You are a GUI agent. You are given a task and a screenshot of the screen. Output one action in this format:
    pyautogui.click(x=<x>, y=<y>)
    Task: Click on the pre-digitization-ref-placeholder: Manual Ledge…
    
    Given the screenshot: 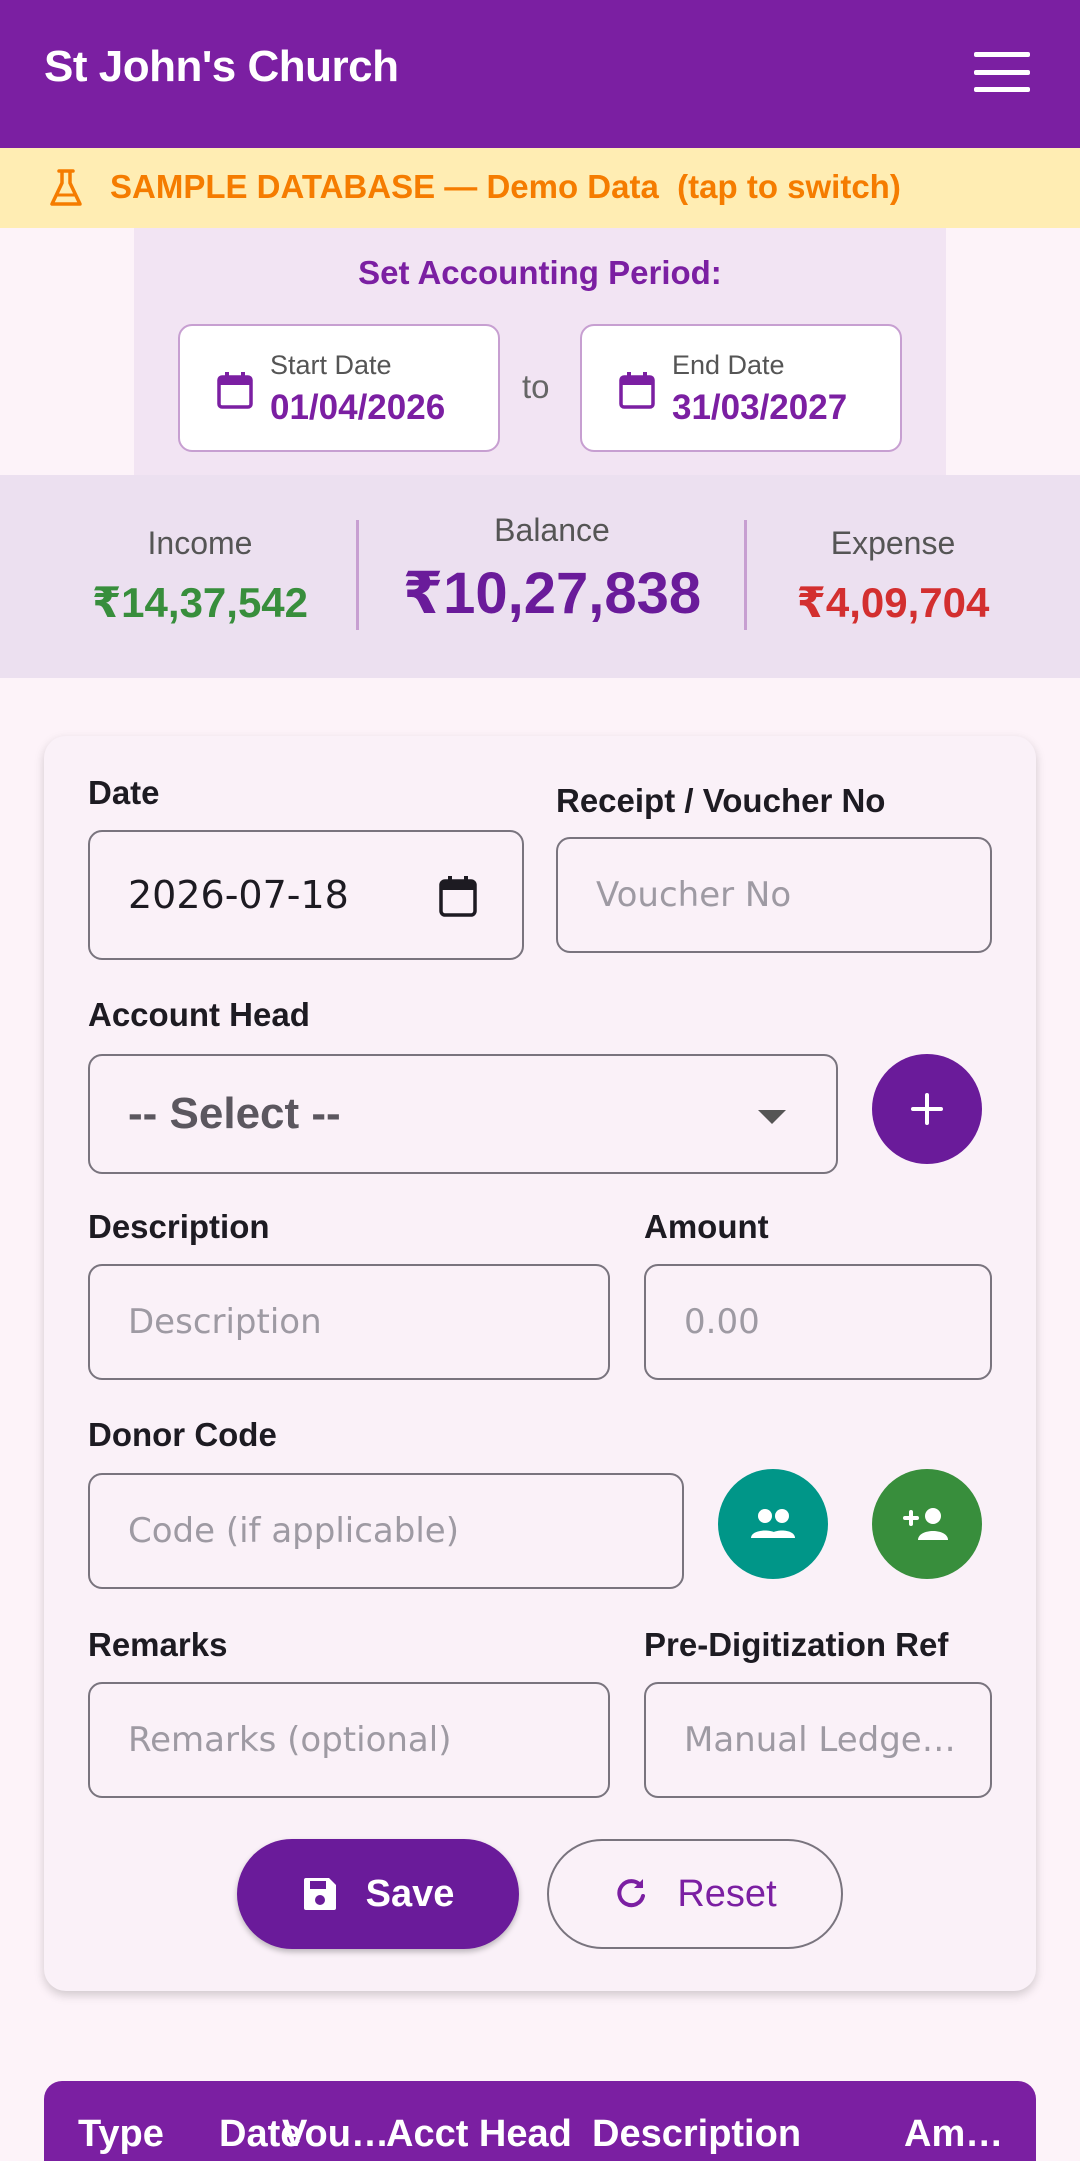 What is the action you would take?
    pyautogui.click(x=820, y=1740)
    